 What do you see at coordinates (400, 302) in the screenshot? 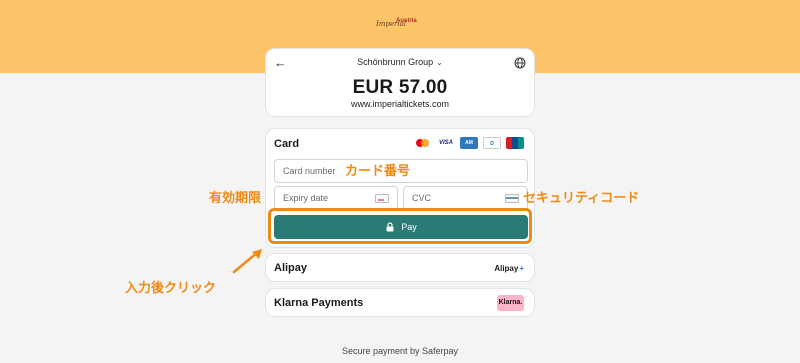
I see `klarna-option: Klarna Payments Klarna.` at bounding box center [400, 302].